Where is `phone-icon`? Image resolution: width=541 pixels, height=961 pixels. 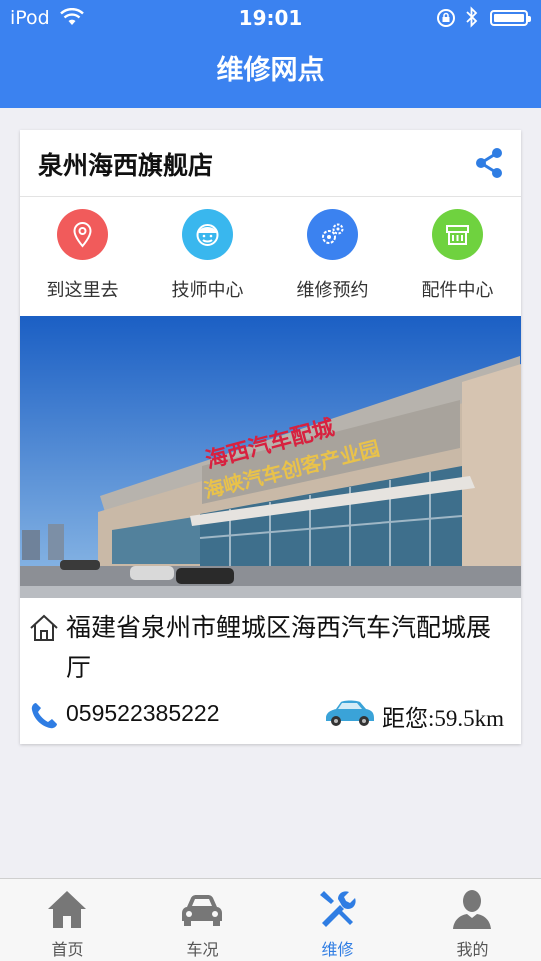
phone-icon is located at coordinates (44, 716).